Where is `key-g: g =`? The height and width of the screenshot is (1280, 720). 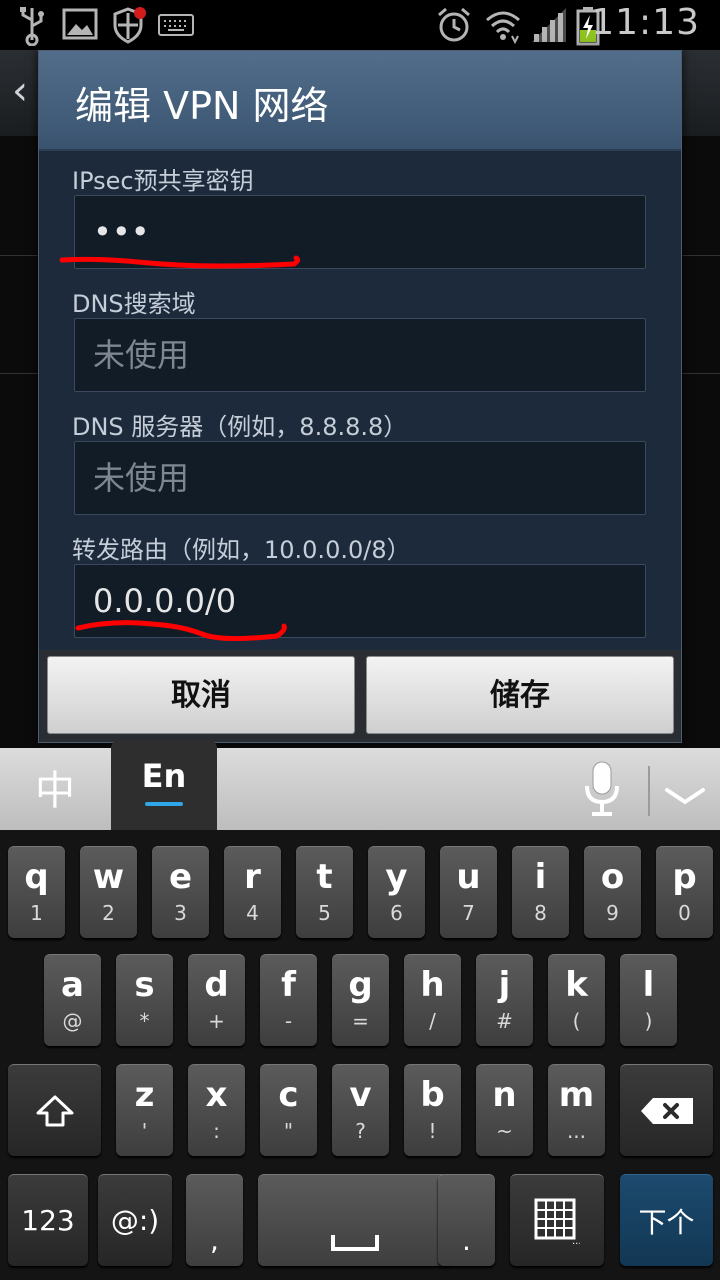
key-g: g = is located at coordinates (360, 1000).